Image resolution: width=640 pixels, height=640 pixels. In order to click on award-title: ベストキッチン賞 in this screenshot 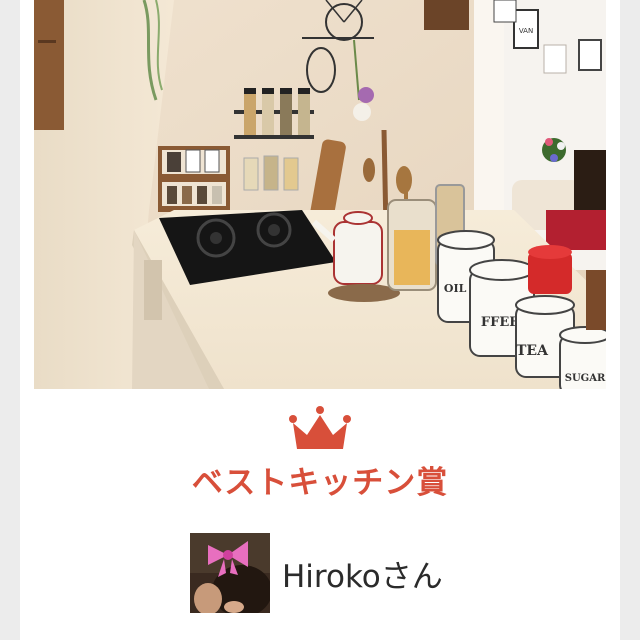, I will do `click(320, 483)`.